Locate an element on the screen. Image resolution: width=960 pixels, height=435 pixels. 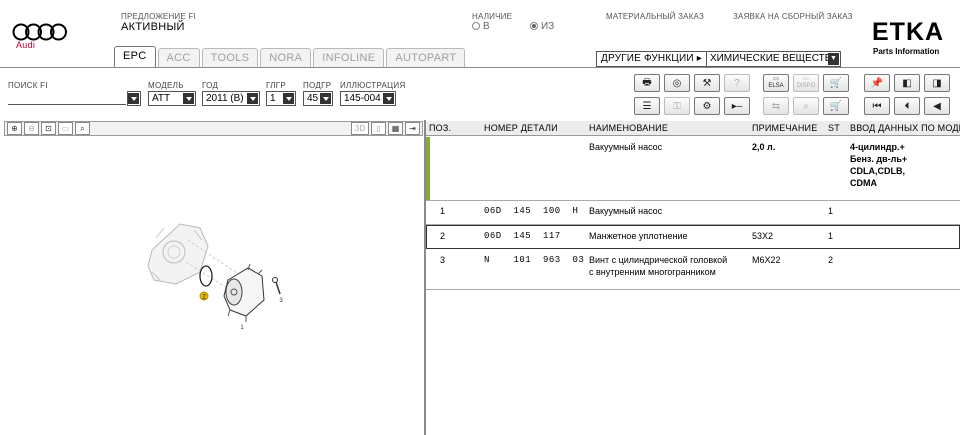
tab-nora: NORA is located at coordinates (286, 57).